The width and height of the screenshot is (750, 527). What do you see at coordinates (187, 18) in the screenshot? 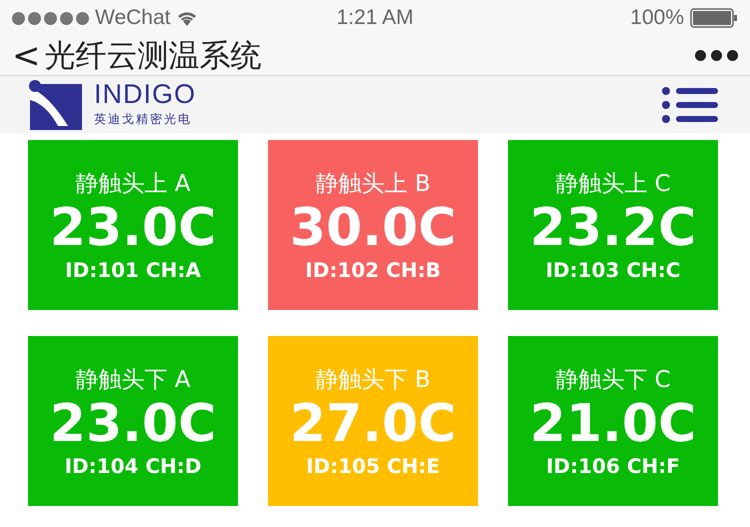
I see `wifi-icon` at bounding box center [187, 18].